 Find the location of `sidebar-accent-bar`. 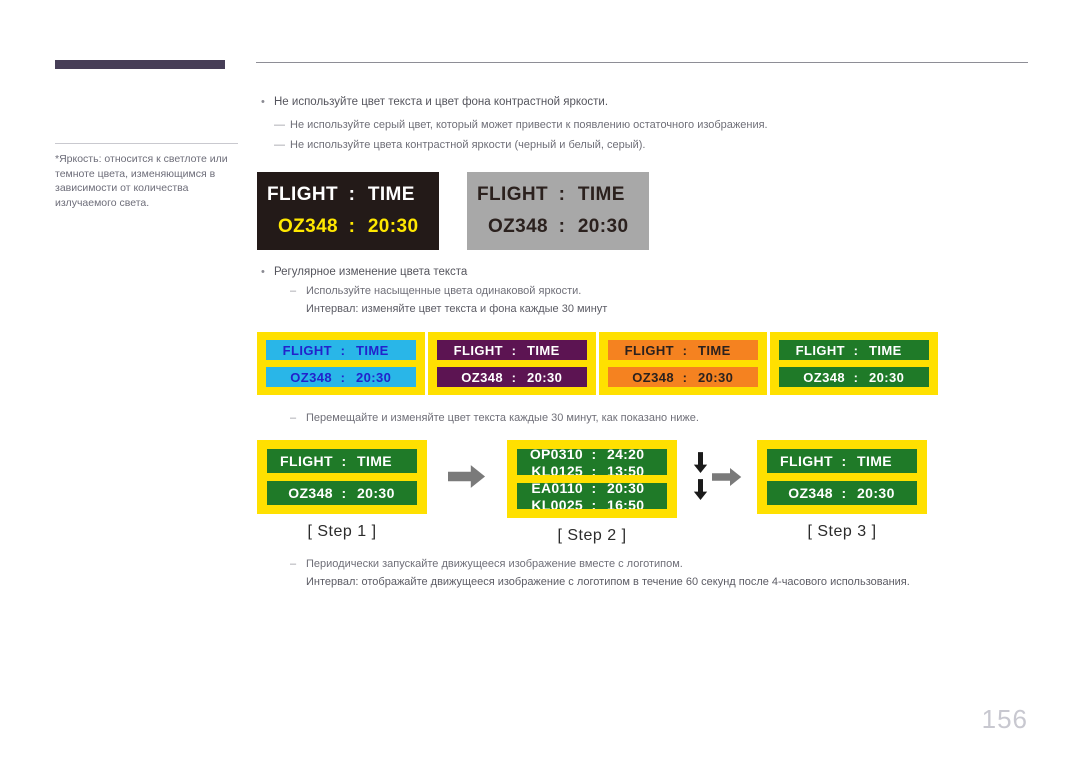

sidebar-accent-bar is located at coordinates (140, 64).